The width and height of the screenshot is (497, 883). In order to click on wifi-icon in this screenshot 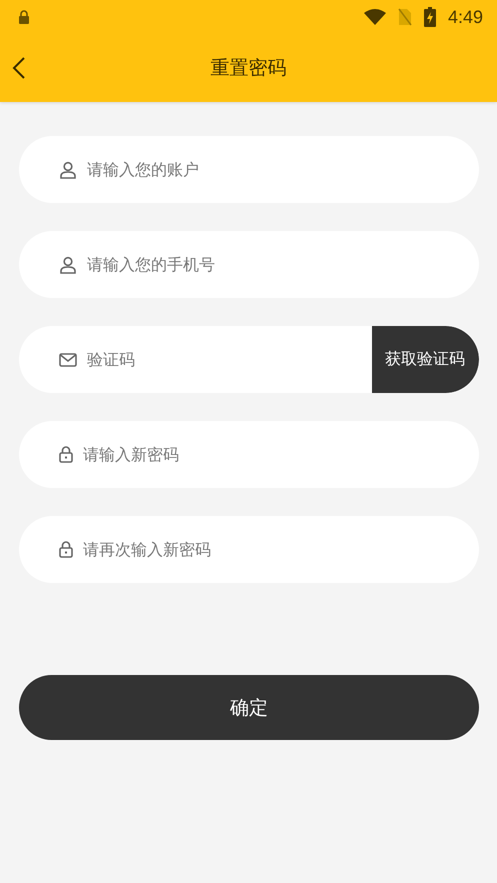, I will do `click(375, 17)`.